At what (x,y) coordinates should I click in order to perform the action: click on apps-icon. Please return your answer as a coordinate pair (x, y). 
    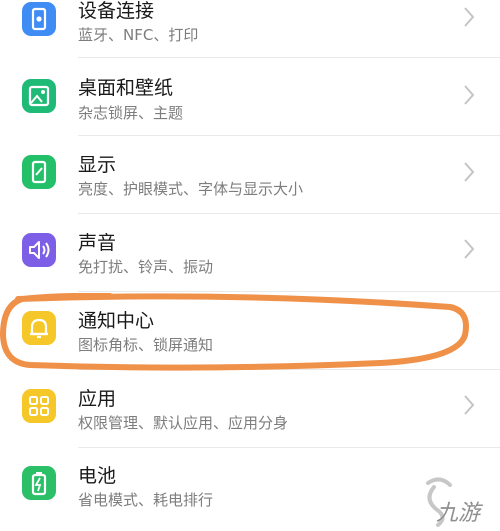
    Looking at the image, I should click on (39, 406).